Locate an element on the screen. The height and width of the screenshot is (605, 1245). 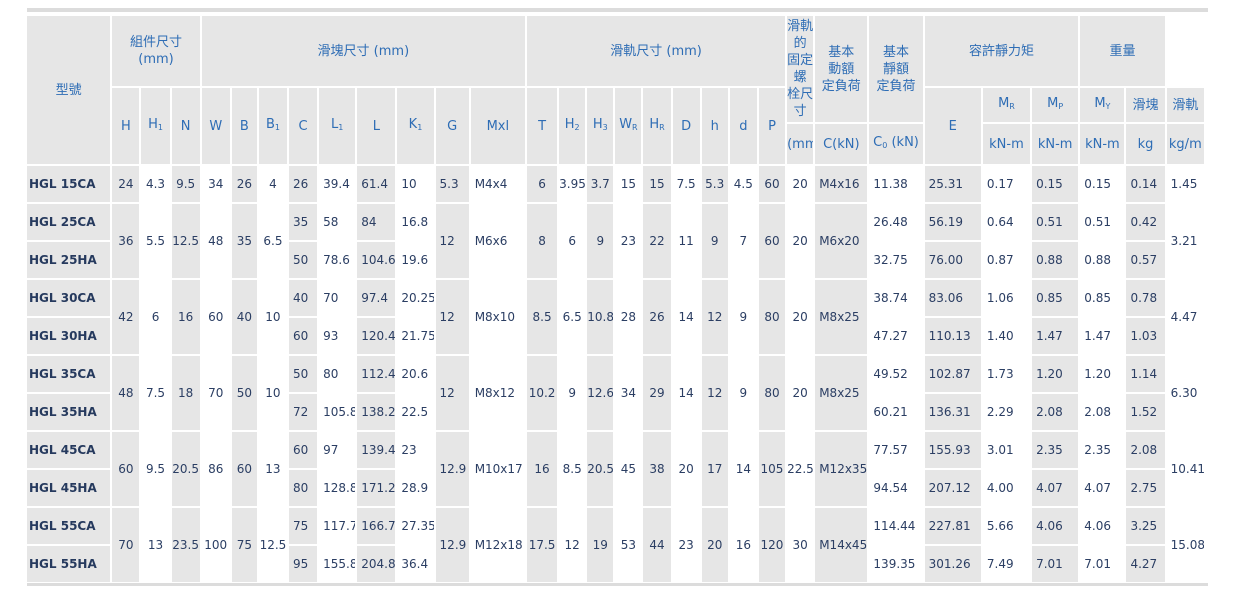
cell-n: 23.5 is located at coordinates (185, 545).